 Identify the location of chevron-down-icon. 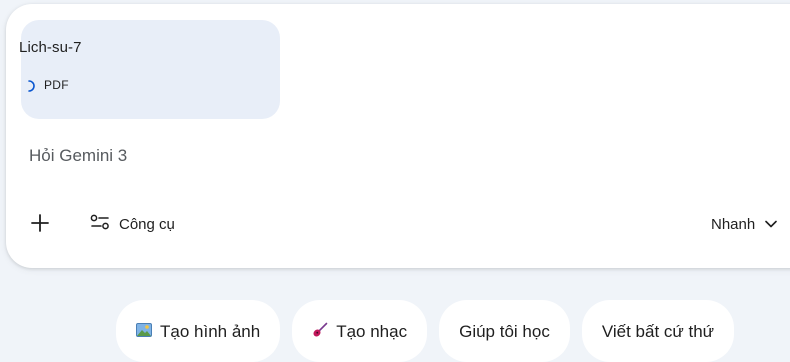
(771, 224).